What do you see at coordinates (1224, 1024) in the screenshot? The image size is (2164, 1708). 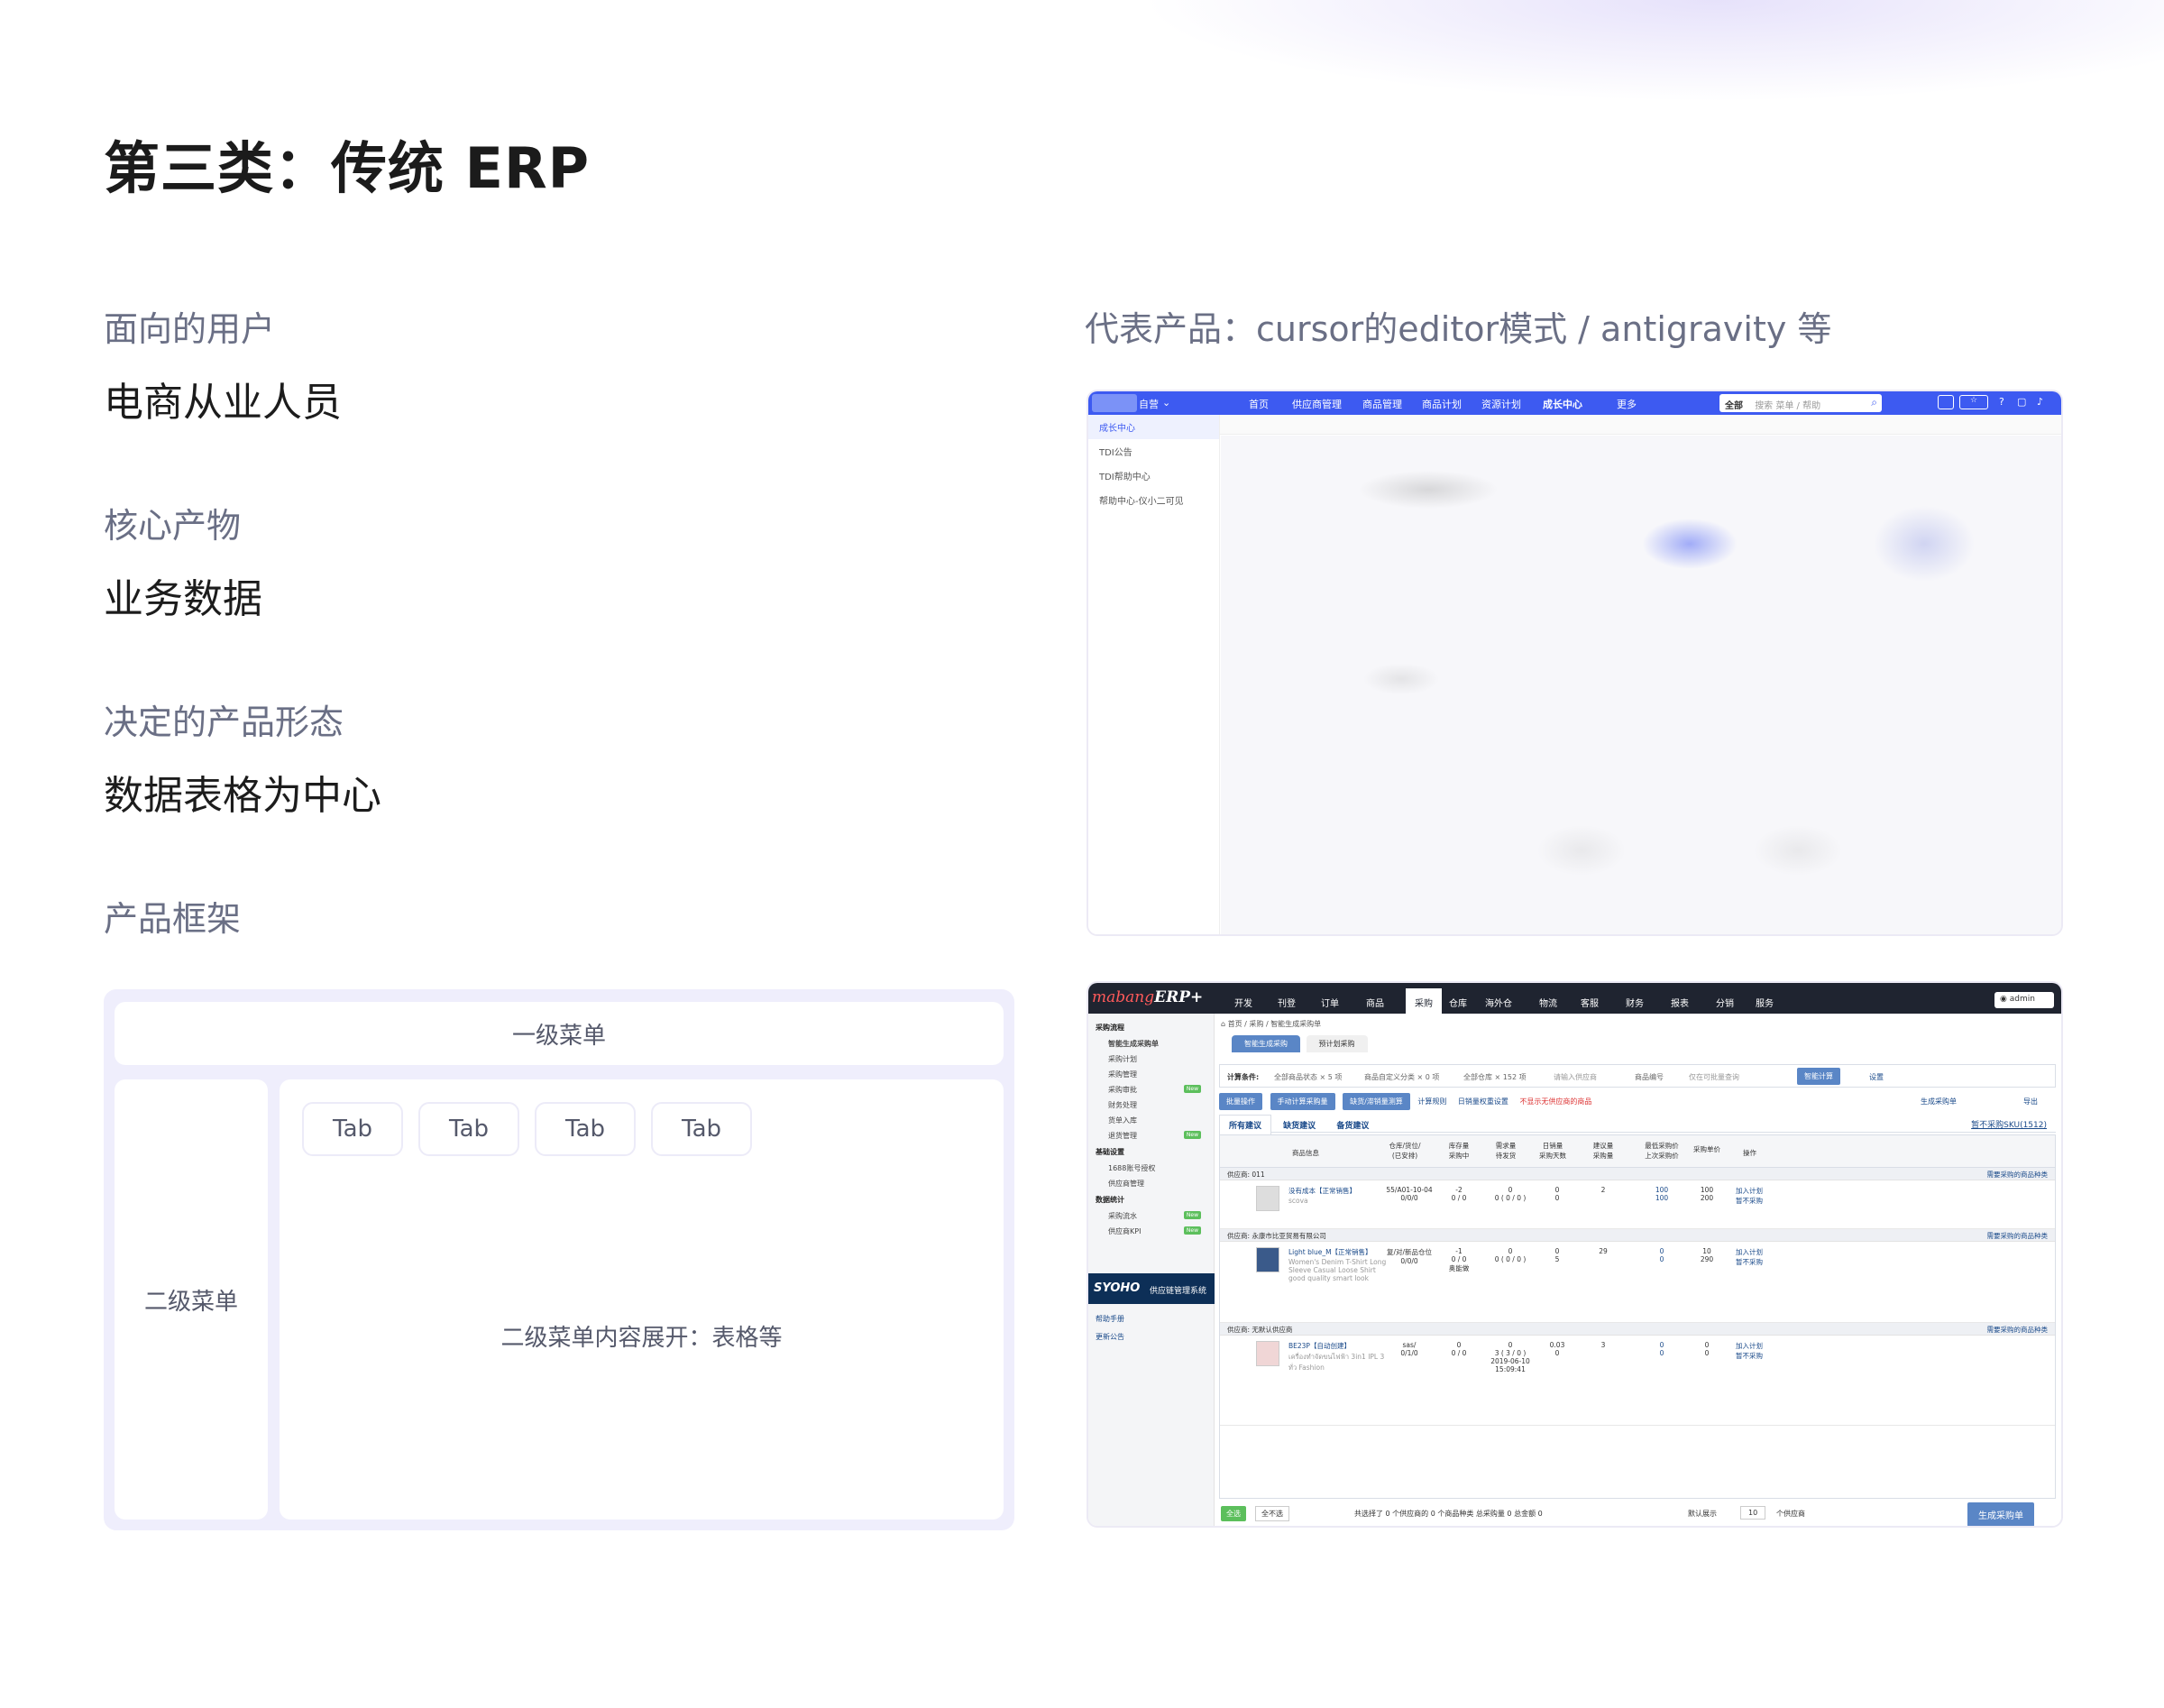 I see `home-icon: ⌂` at bounding box center [1224, 1024].